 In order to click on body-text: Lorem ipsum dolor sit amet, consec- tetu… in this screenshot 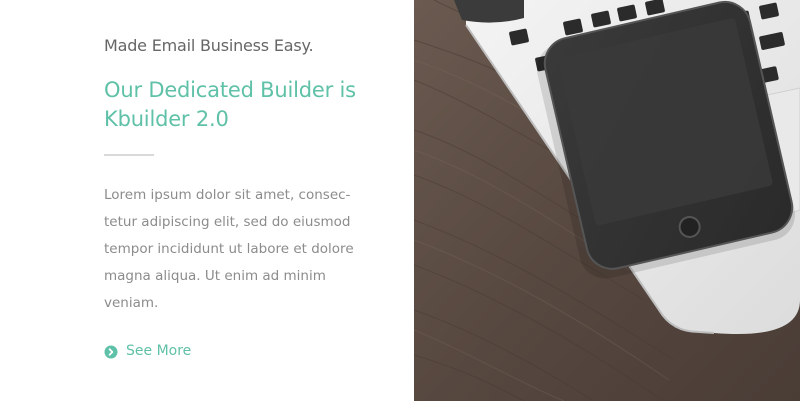, I will do `click(229, 249)`.